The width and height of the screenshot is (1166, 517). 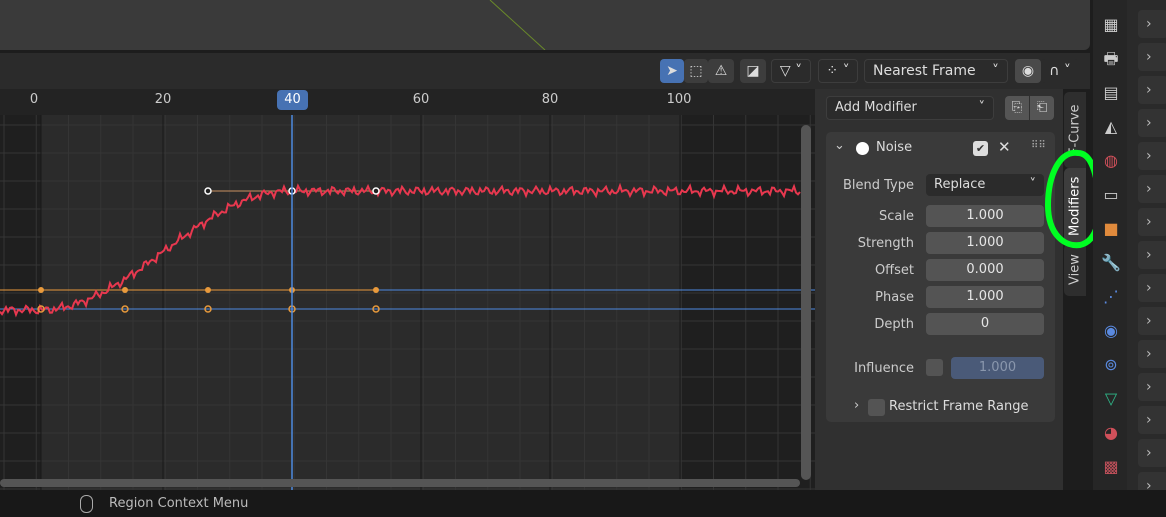 What do you see at coordinates (839, 145) in the screenshot?
I see `collapse-chevron-icon: ⌄` at bounding box center [839, 145].